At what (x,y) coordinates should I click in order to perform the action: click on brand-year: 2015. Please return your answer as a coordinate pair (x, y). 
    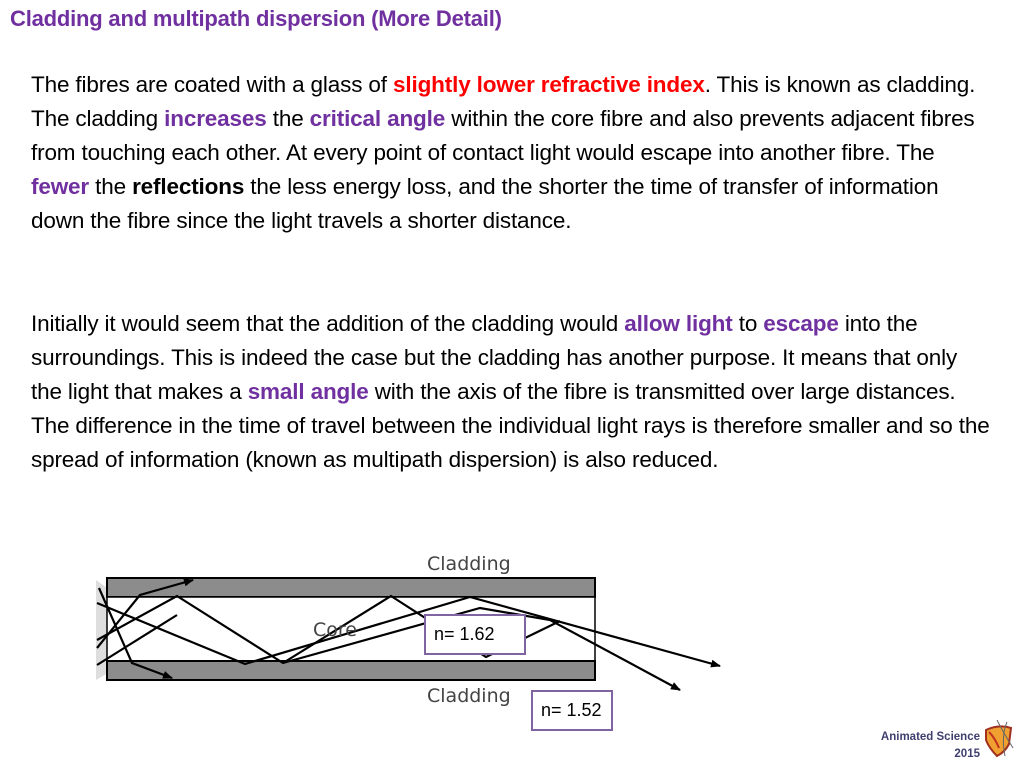
    Looking at the image, I should click on (967, 754).